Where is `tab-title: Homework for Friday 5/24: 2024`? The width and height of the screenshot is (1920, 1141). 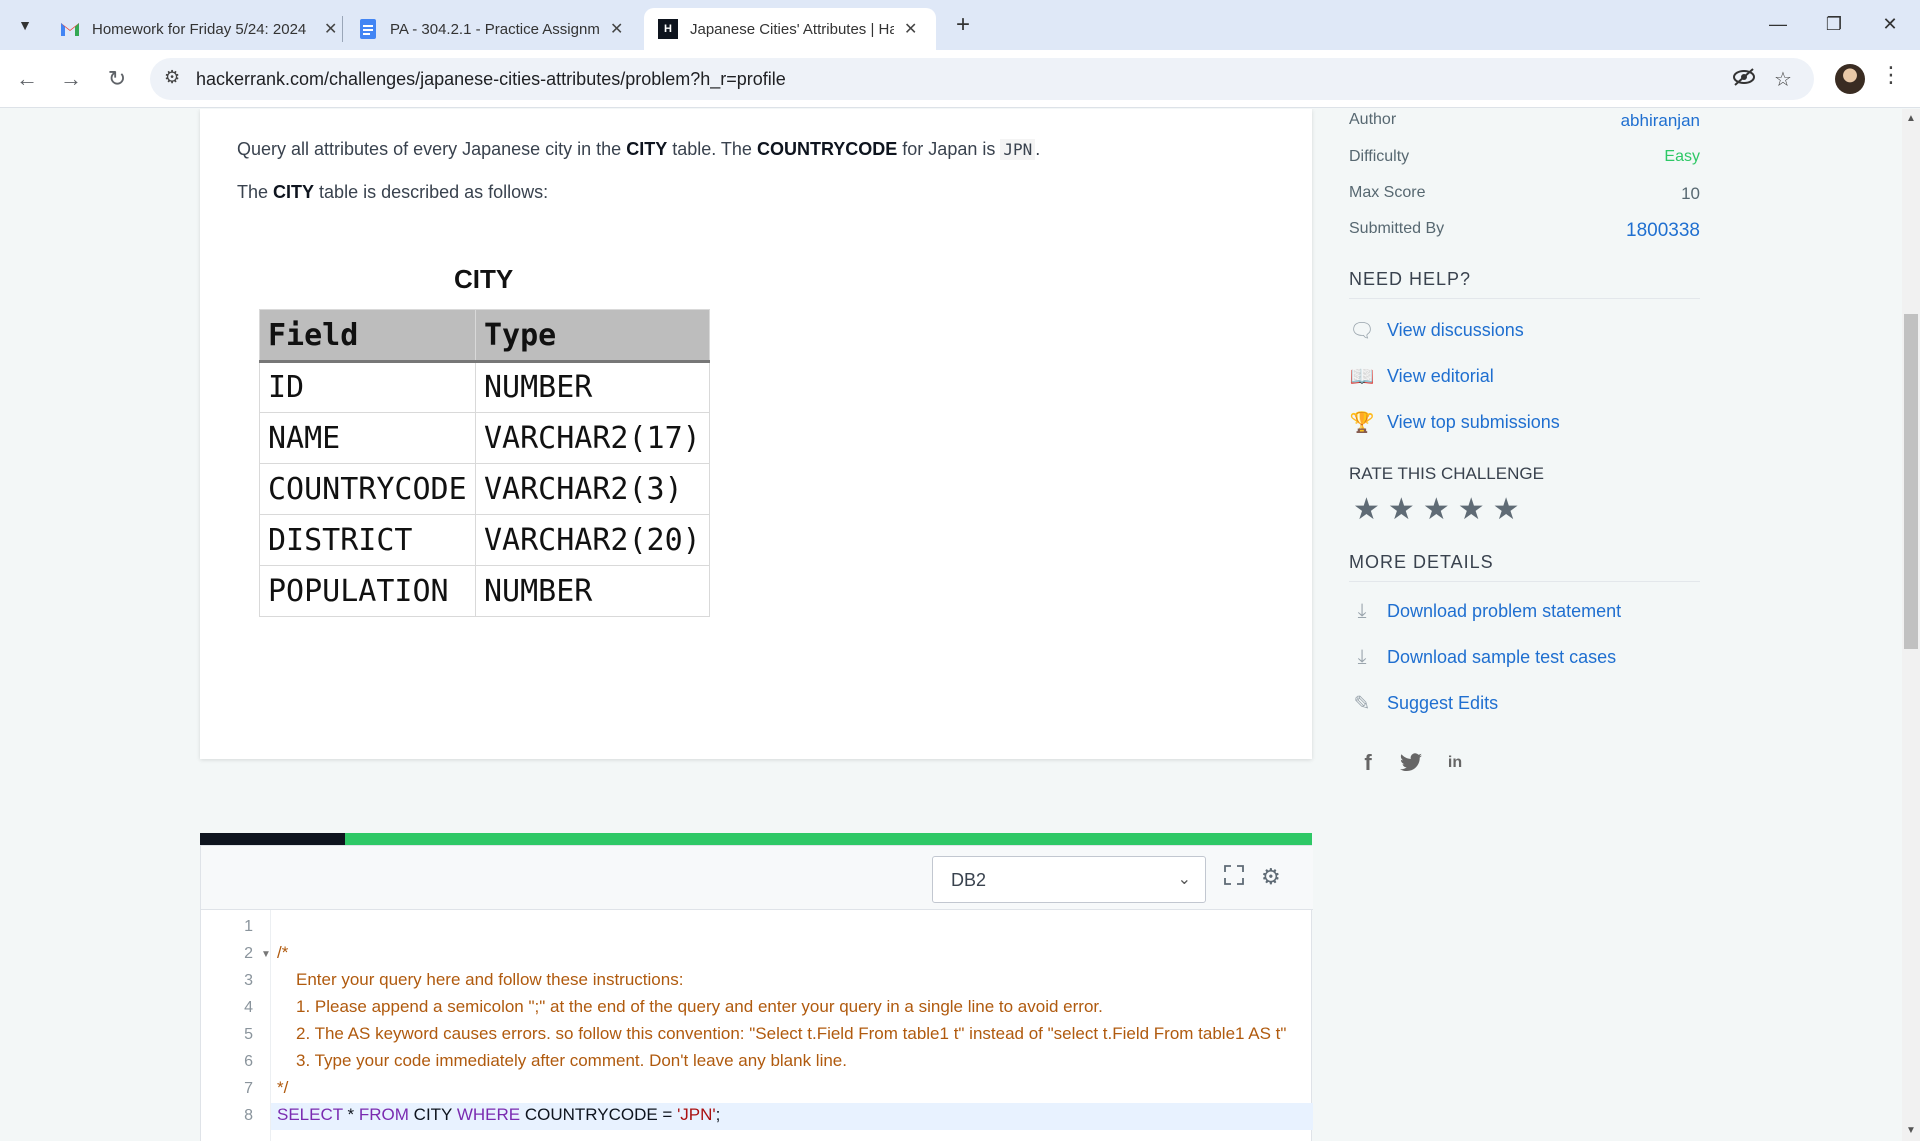
tab-title: Homework for Friday 5/24: 2024 is located at coordinates (199, 29).